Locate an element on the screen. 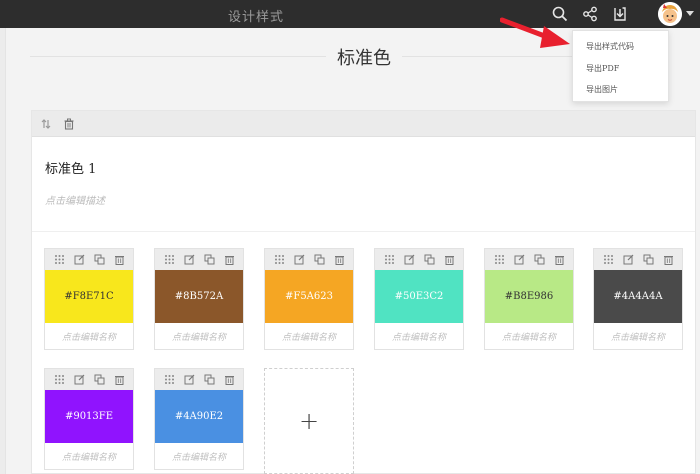  swatch-color: #4A4A4A is located at coordinates (638, 296).